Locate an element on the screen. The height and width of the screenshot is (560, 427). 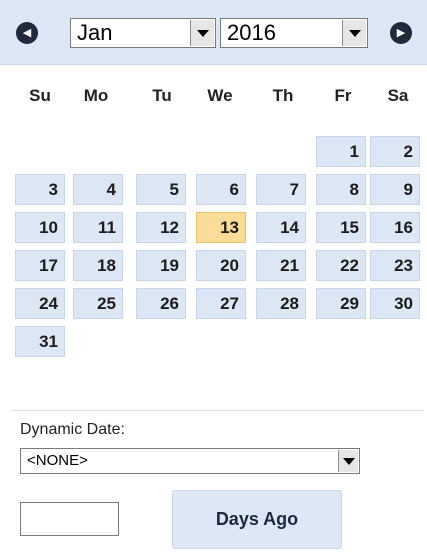
calendar-day: 4 is located at coordinates (98, 189).